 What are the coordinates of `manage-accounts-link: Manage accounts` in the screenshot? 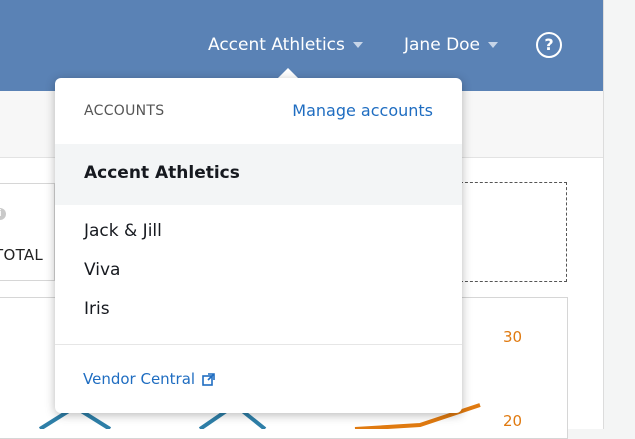 It's located at (362, 110).